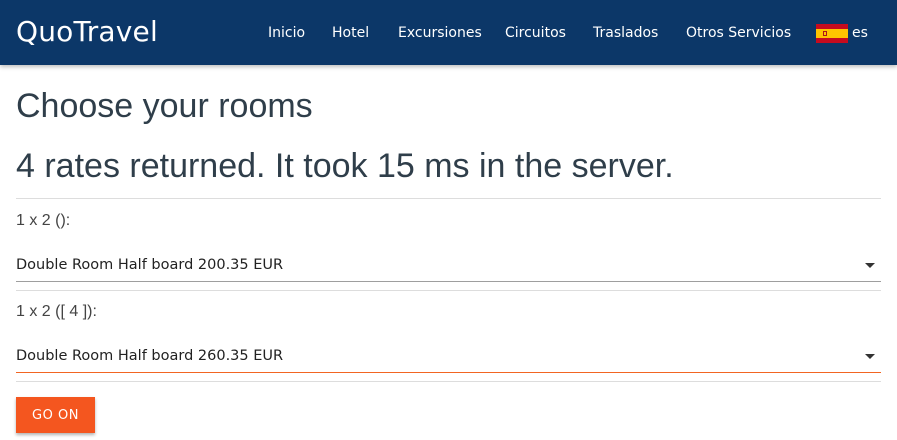  I want to click on room-label-2: 1 x 2 ([ 4 ]):, so click(56, 311).